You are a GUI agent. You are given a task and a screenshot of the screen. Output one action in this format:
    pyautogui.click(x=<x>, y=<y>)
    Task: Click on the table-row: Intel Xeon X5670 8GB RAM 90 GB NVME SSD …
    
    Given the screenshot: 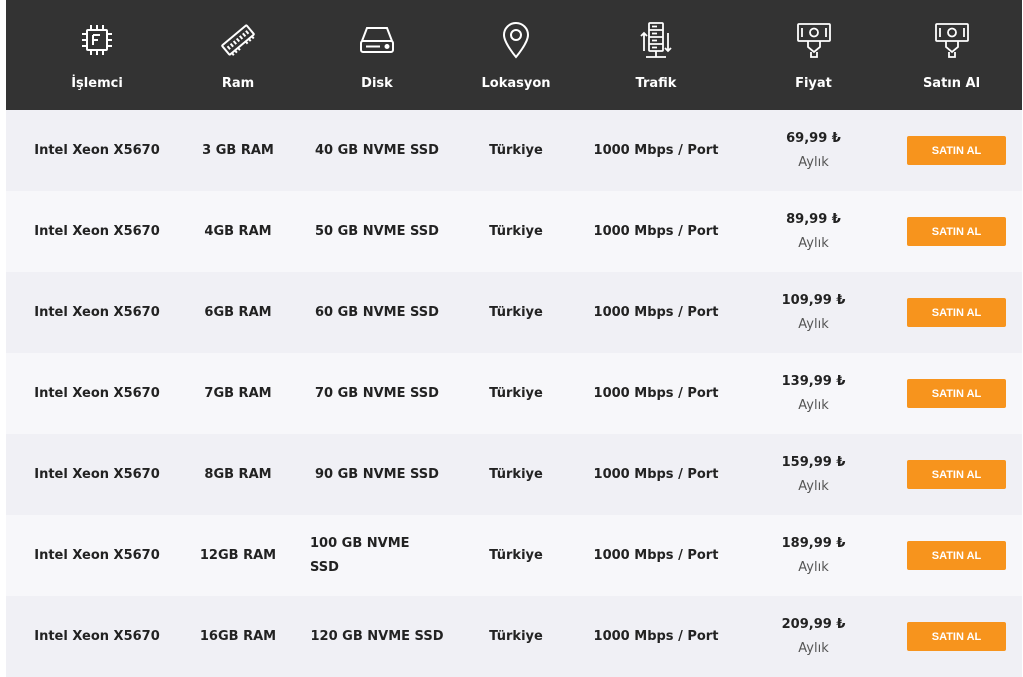 What is the action you would take?
    pyautogui.click(x=514, y=474)
    